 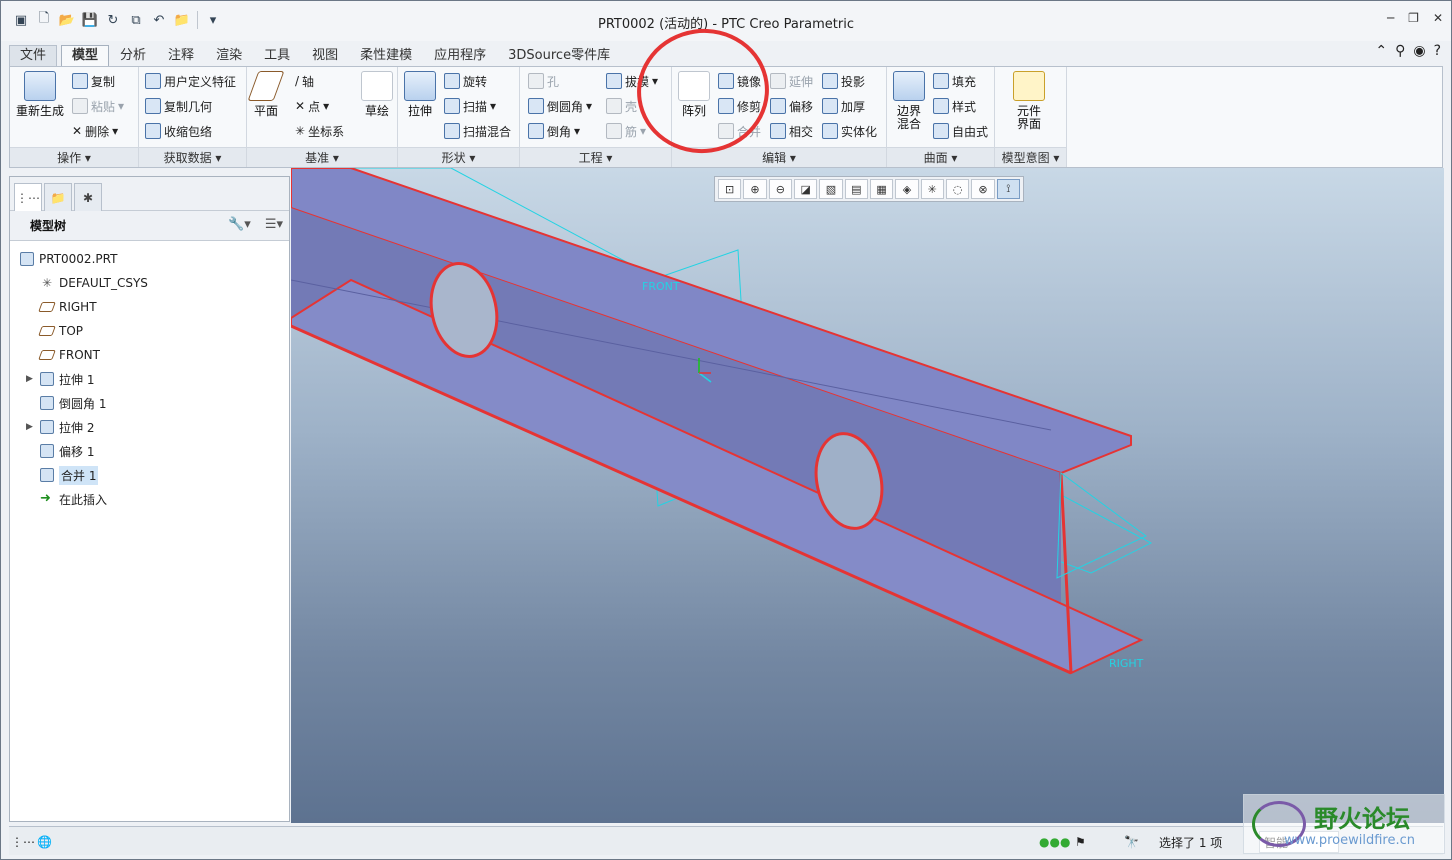 What do you see at coordinates (149, 283) in the screenshot?
I see `tree-item-csys: ✳ DEFAULT_CSYS` at bounding box center [149, 283].